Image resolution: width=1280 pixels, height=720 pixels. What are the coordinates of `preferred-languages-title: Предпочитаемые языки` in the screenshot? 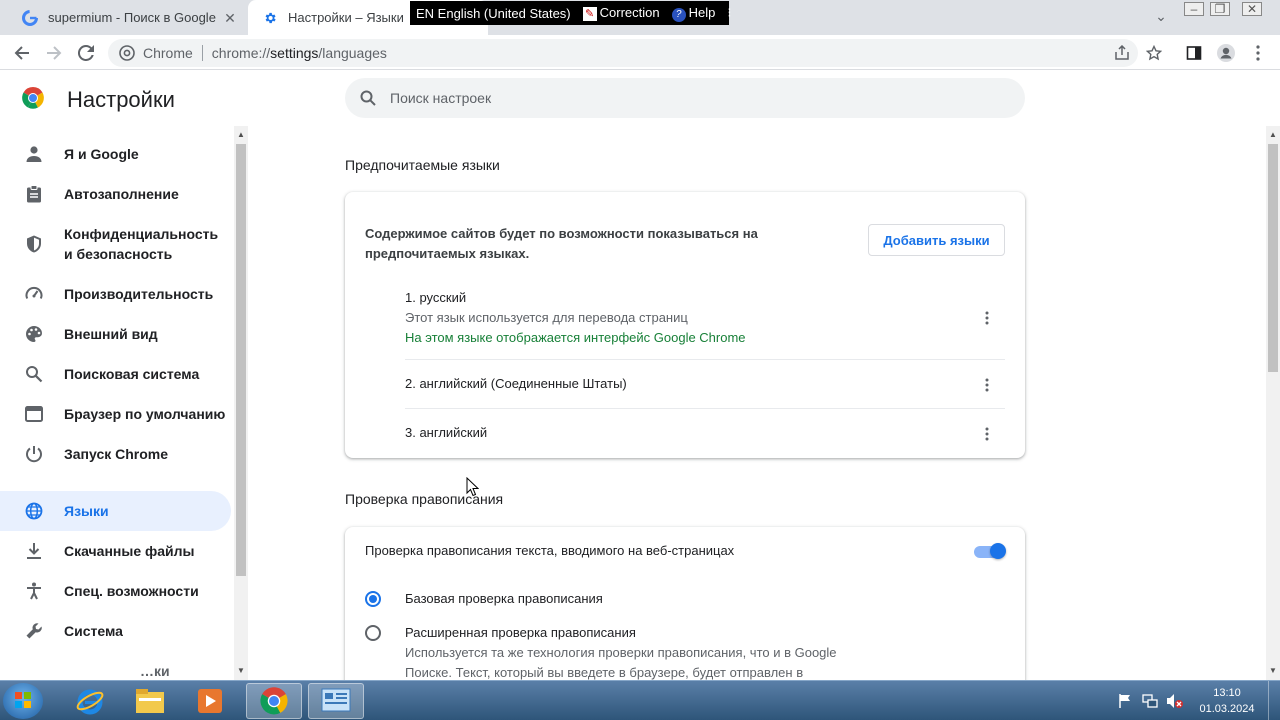 It's located at (422, 165).